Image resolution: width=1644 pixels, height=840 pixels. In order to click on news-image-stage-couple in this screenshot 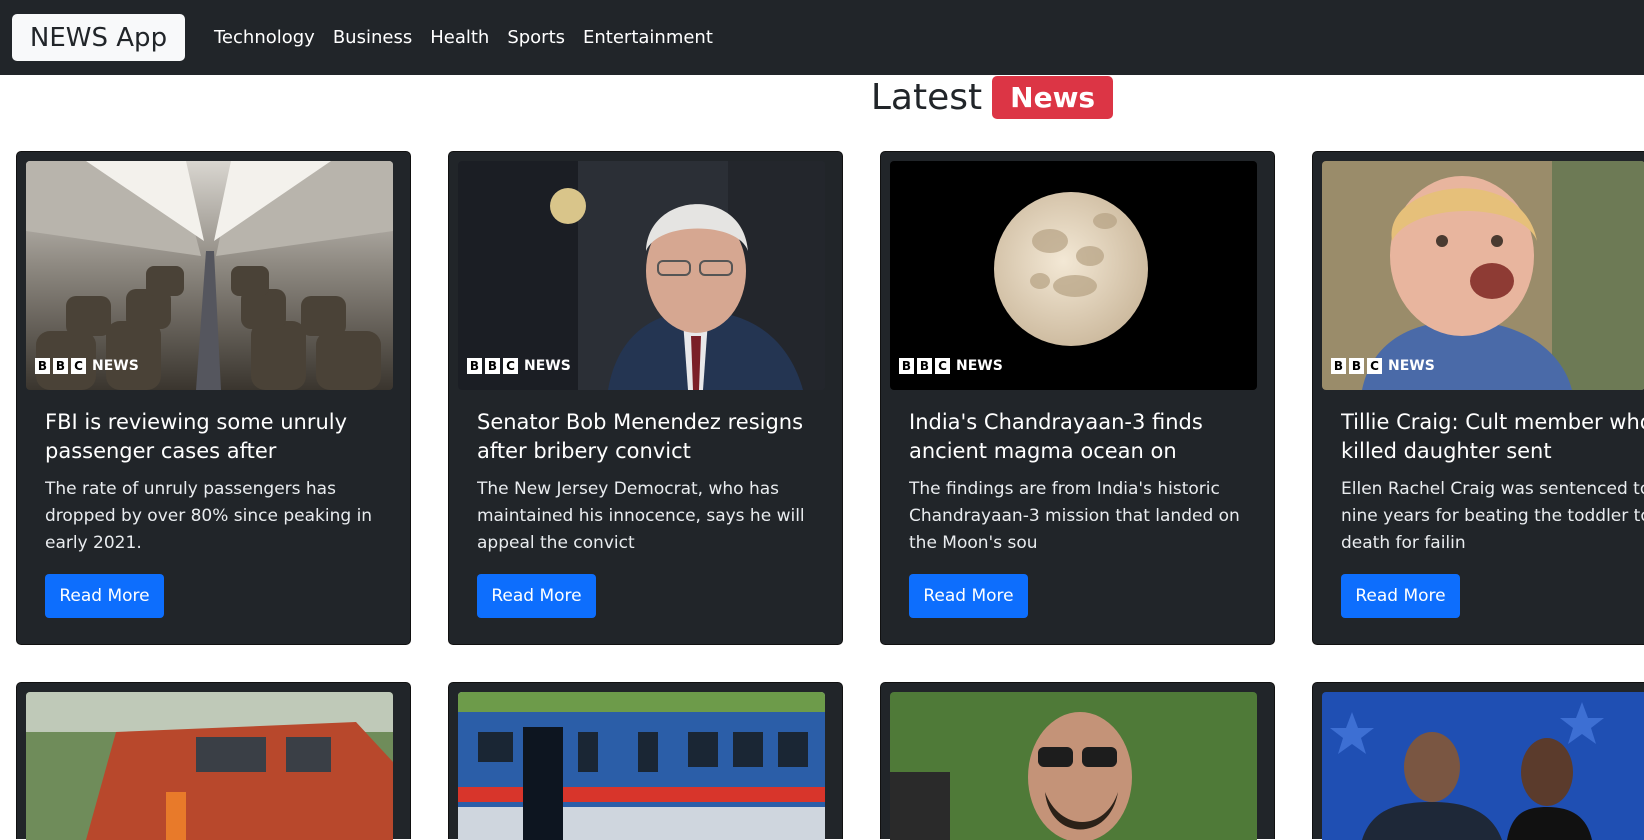, I will do `click(1483, 766)`.